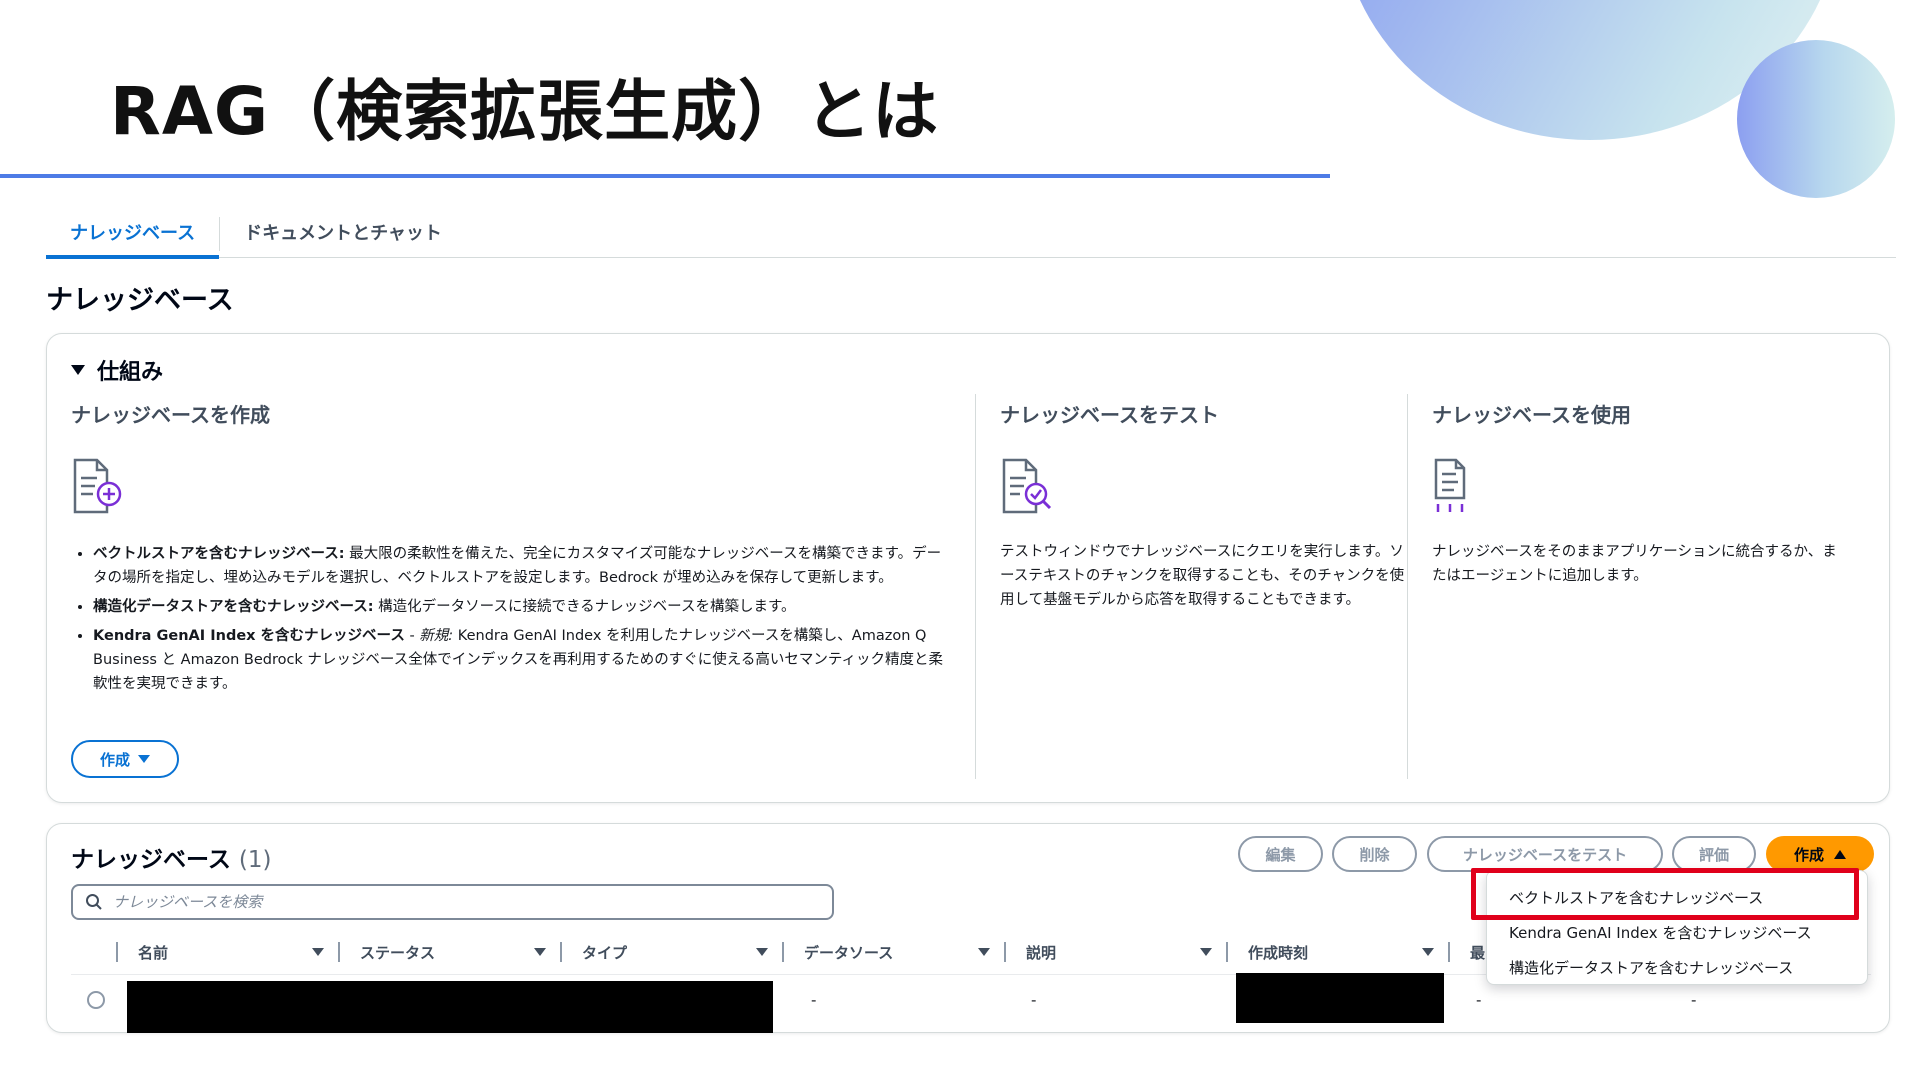 The width and height of the screenshot is (1920, 1080). I want to click on redacted-name-status-type, so click(450, 1007).